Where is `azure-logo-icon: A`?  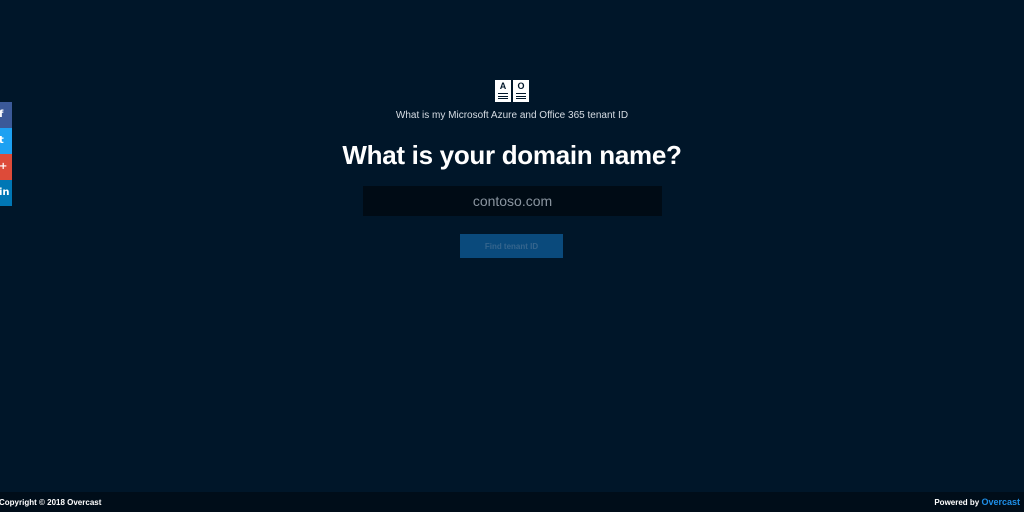
azure-logo-icon: A is located at coordinates (503, 91).